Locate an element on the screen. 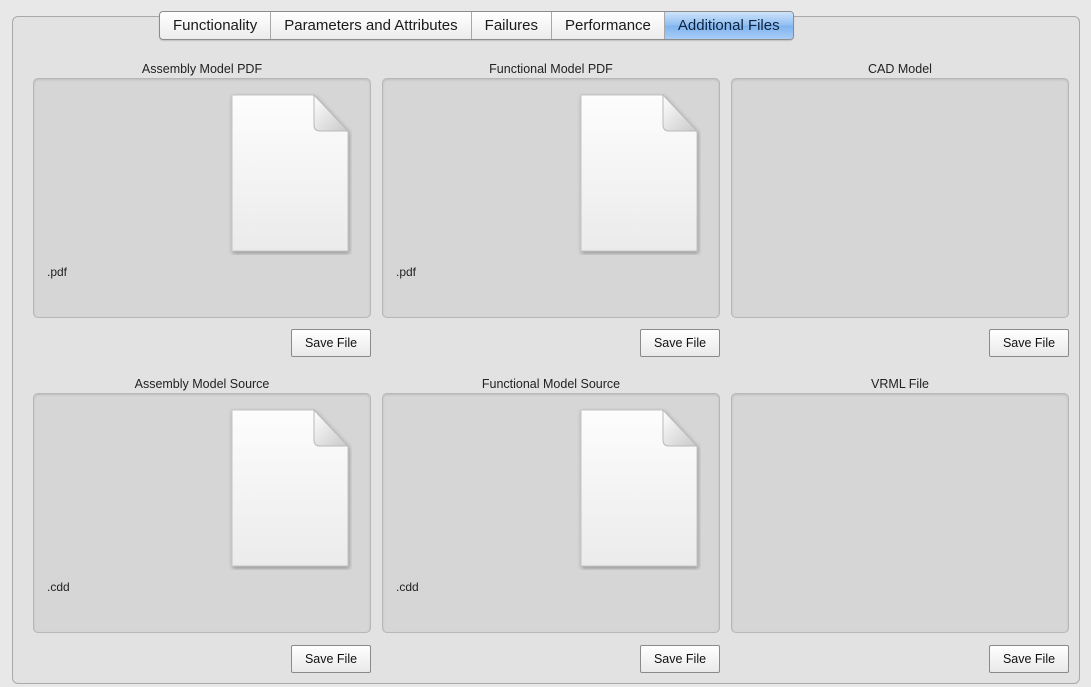 This screenshot has height=687, width=1091. panel-title-vrml-file: VRML File is located at coordinates (900, 384).